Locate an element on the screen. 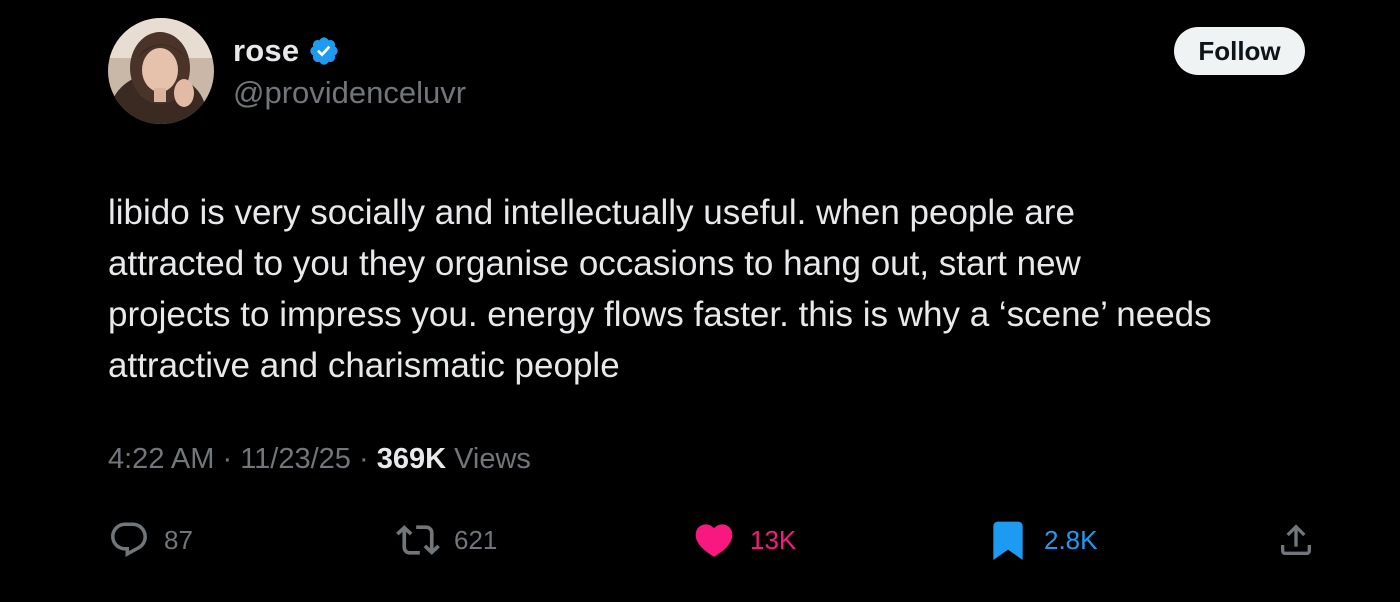 This screenshot has width=1400, height=602. action-bar: 87 621 13K 2.8K is located at coordinates (700, 540).